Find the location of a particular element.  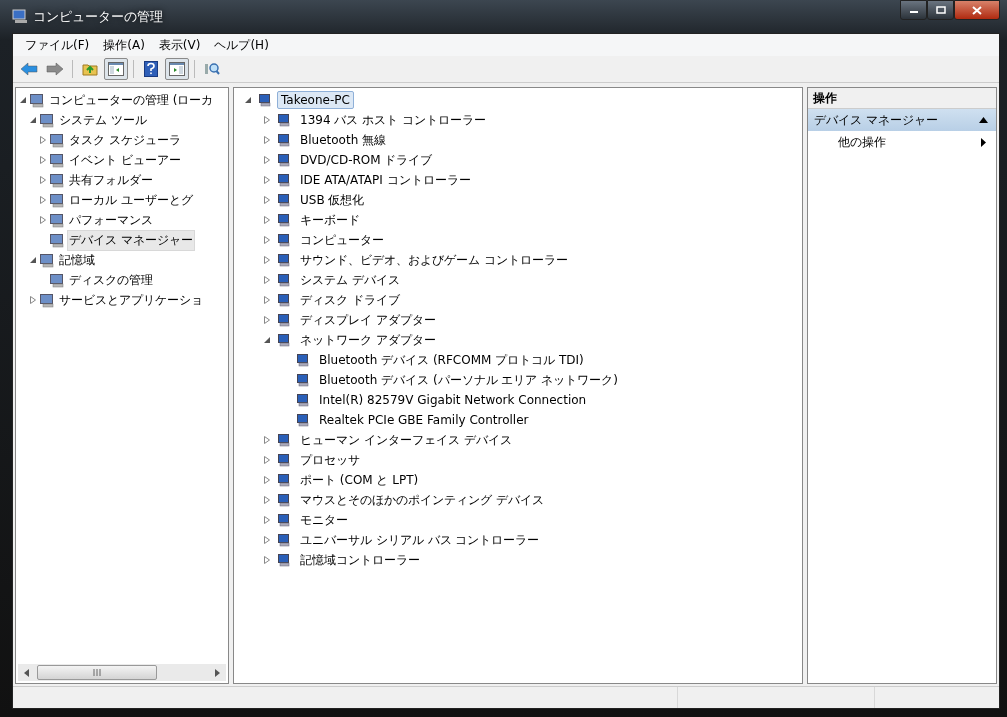

computer-icon is located at coordinates (20, 16).